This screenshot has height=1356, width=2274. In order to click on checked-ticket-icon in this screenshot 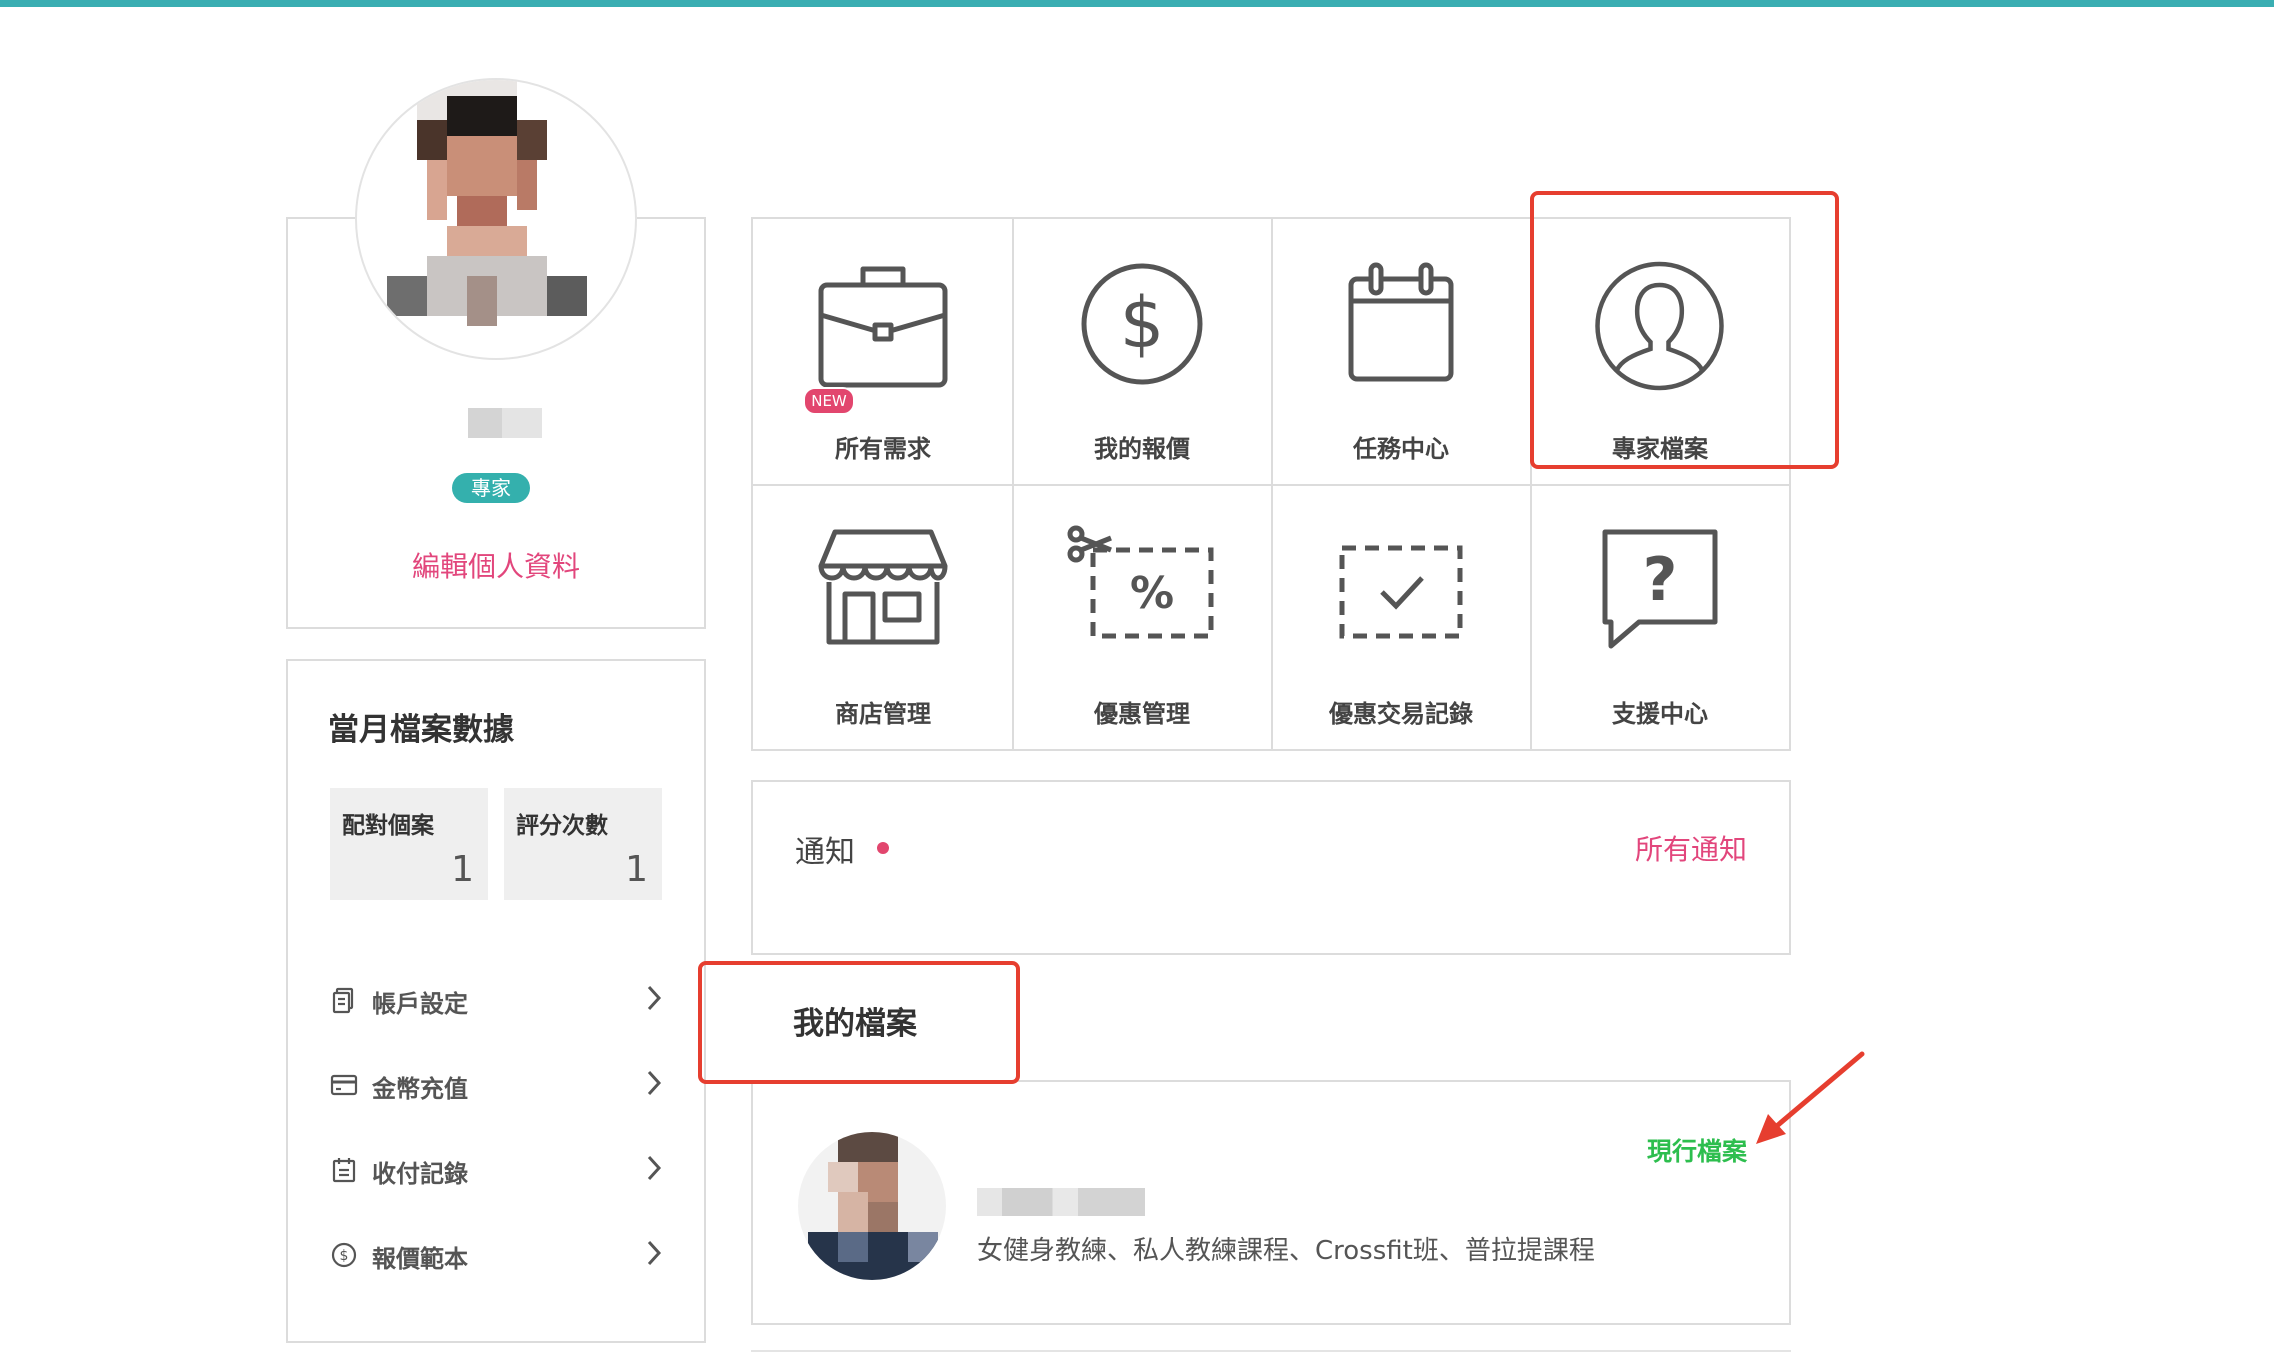, I will do `click(1401, 592)`.